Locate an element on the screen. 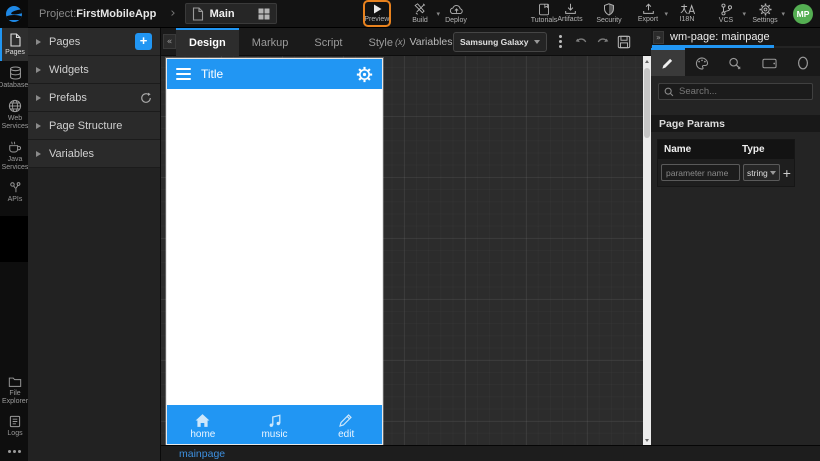 The width and height of the screenshot is (820, 461). i18n-button: I18N is located at coordinates (687, 14).